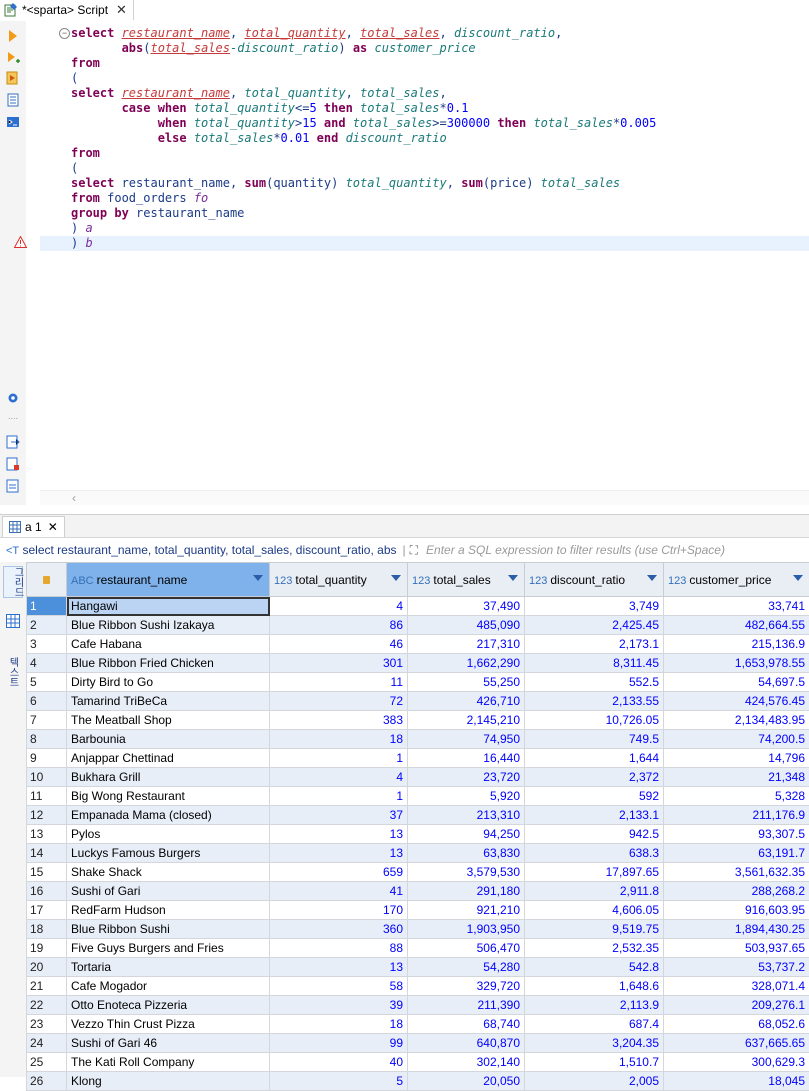 This screenshot has width=809, height=1091. What do you see at coordinates (594, 777) in the screenshot?
I see `cell-discount-ratio: 2,372` at bounding box center [594, 777].